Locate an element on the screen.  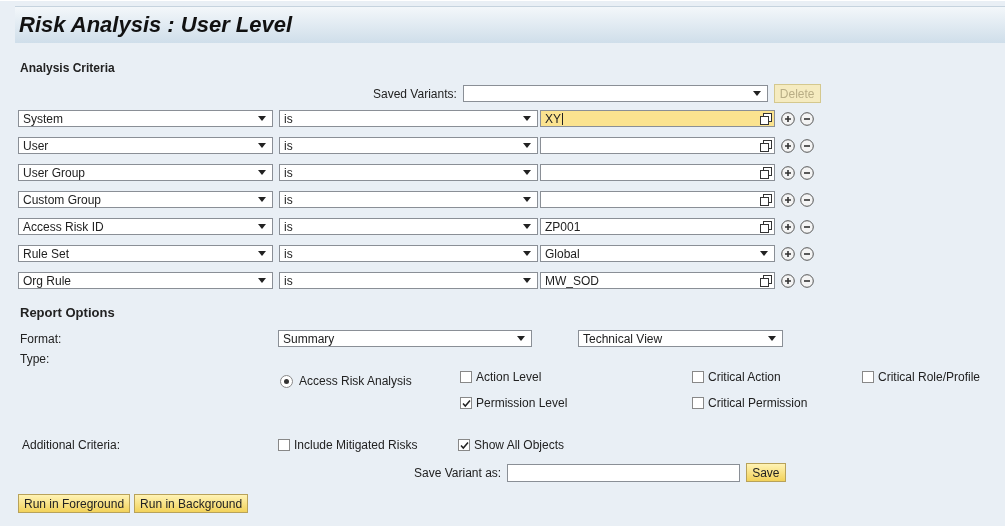
checkbox-label: Critical Role/Profile is located at coordinates (929, 377).